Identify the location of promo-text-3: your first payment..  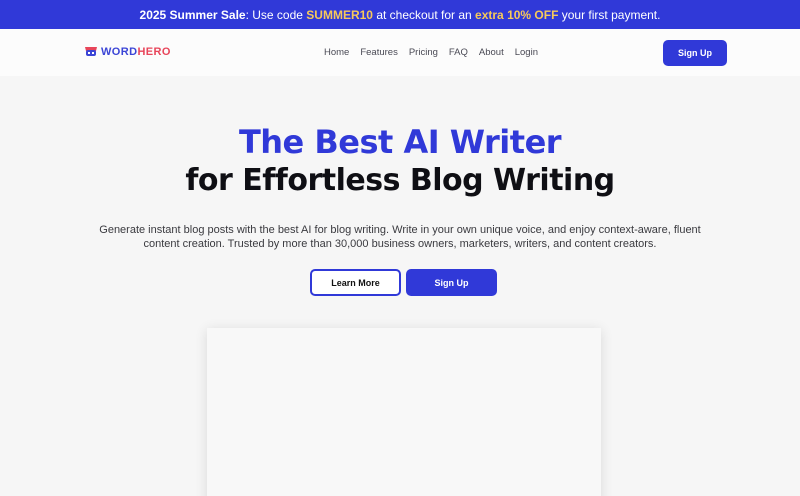
(609, 14).